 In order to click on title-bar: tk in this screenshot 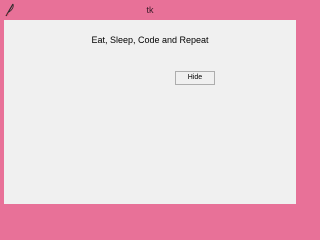, I will do `click(150, 10)`.